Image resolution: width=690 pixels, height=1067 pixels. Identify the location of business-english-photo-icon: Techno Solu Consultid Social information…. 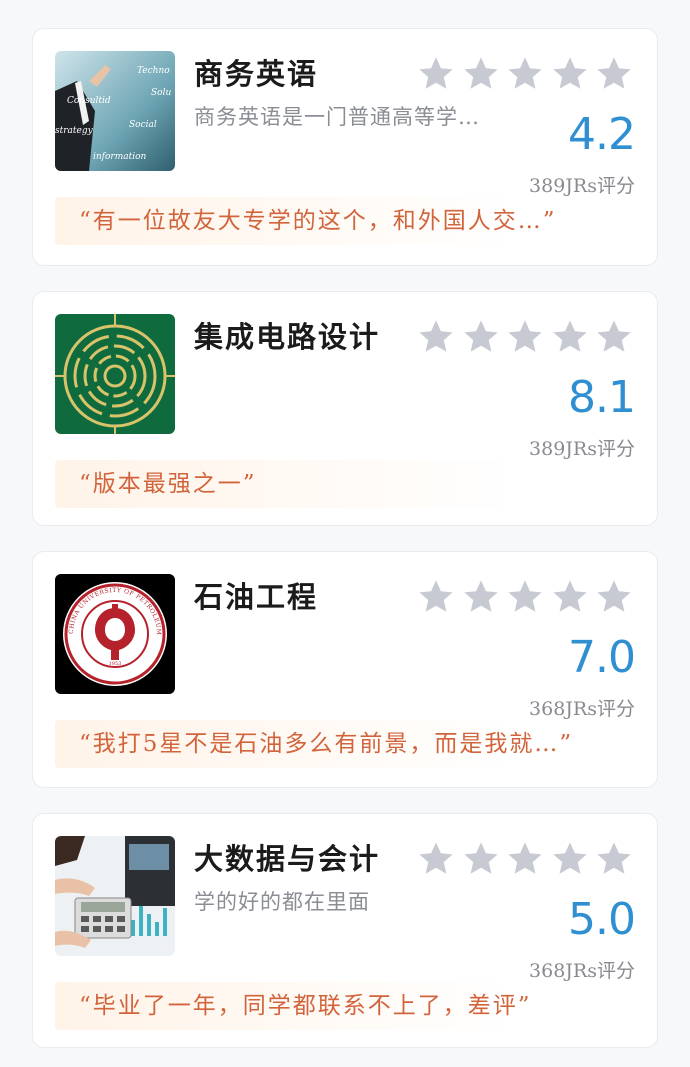
(115, 111).